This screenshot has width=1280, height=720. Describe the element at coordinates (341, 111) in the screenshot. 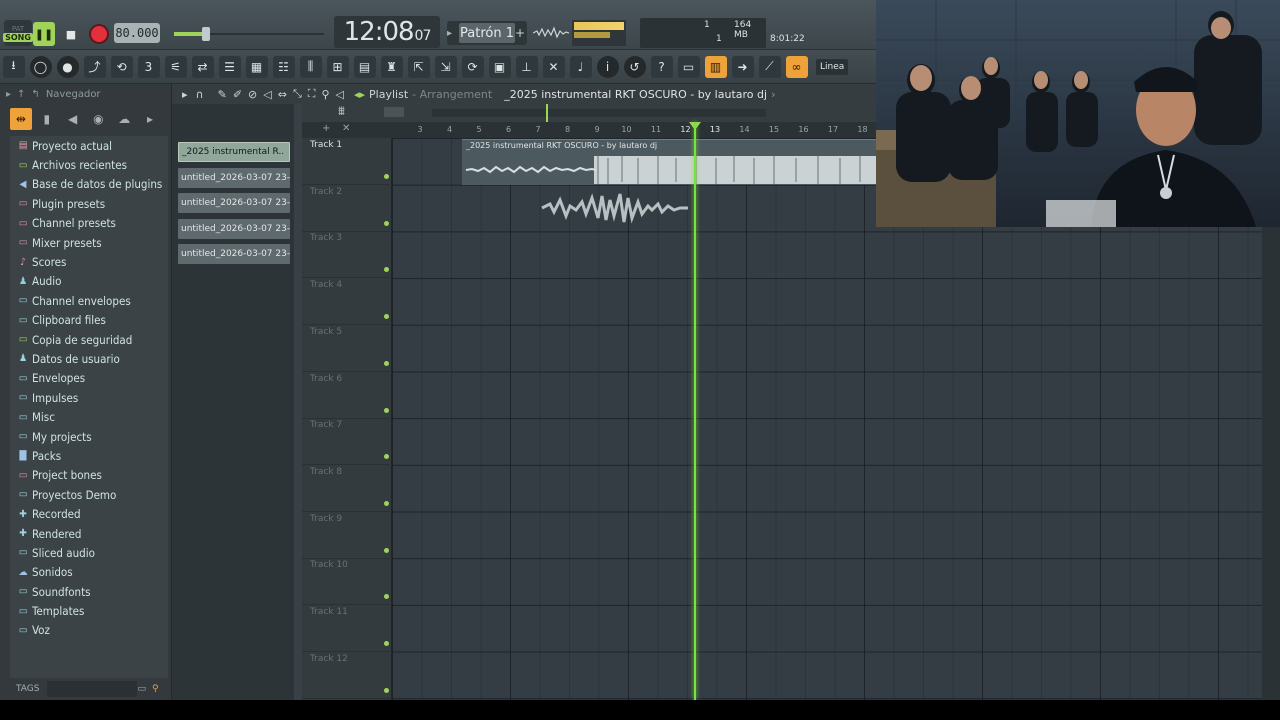

I see `add-track-icon: ⩩` at that location.